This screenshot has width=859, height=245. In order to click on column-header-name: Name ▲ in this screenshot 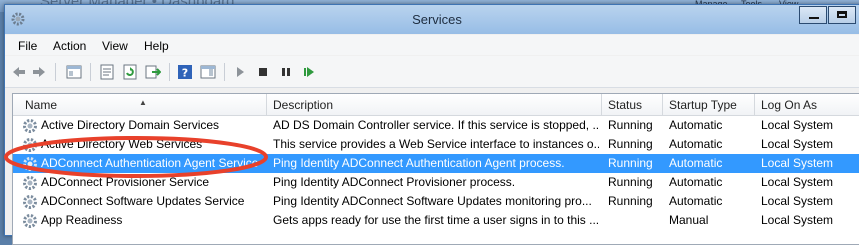, I will do `click(140, 104)`.